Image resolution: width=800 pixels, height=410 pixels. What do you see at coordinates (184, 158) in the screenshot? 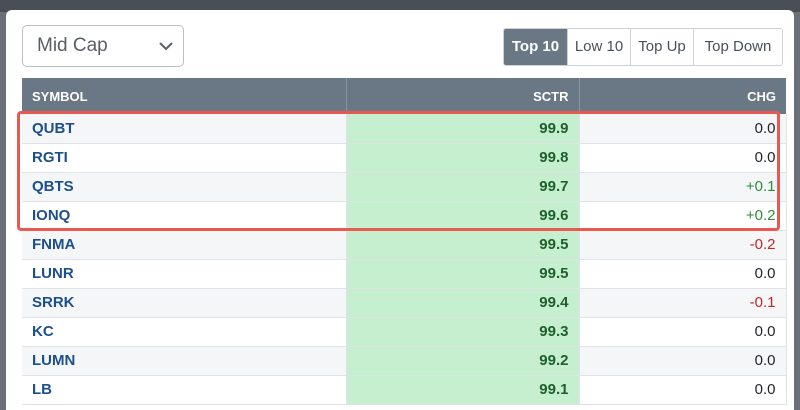
I see `symbol-link: RGTI` at bounding box center [184, 158].